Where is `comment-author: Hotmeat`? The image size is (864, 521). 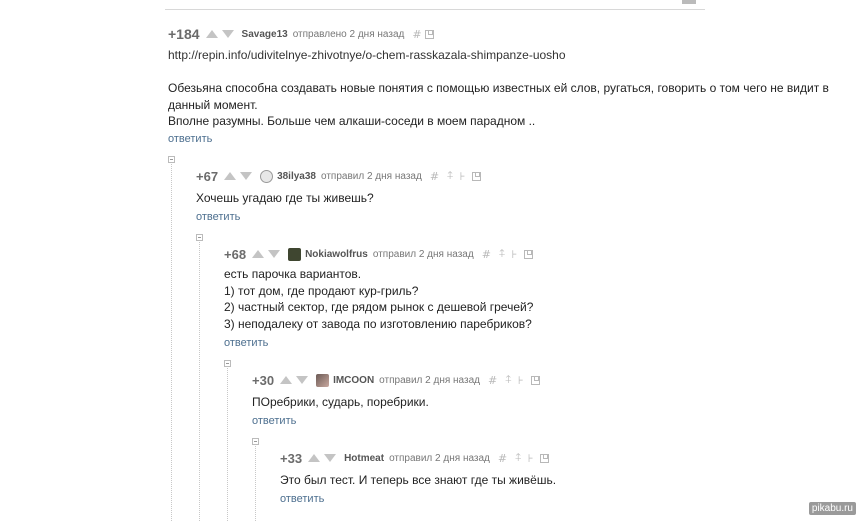
comment-author: Hotmeat is located at coordinates (364, 458).